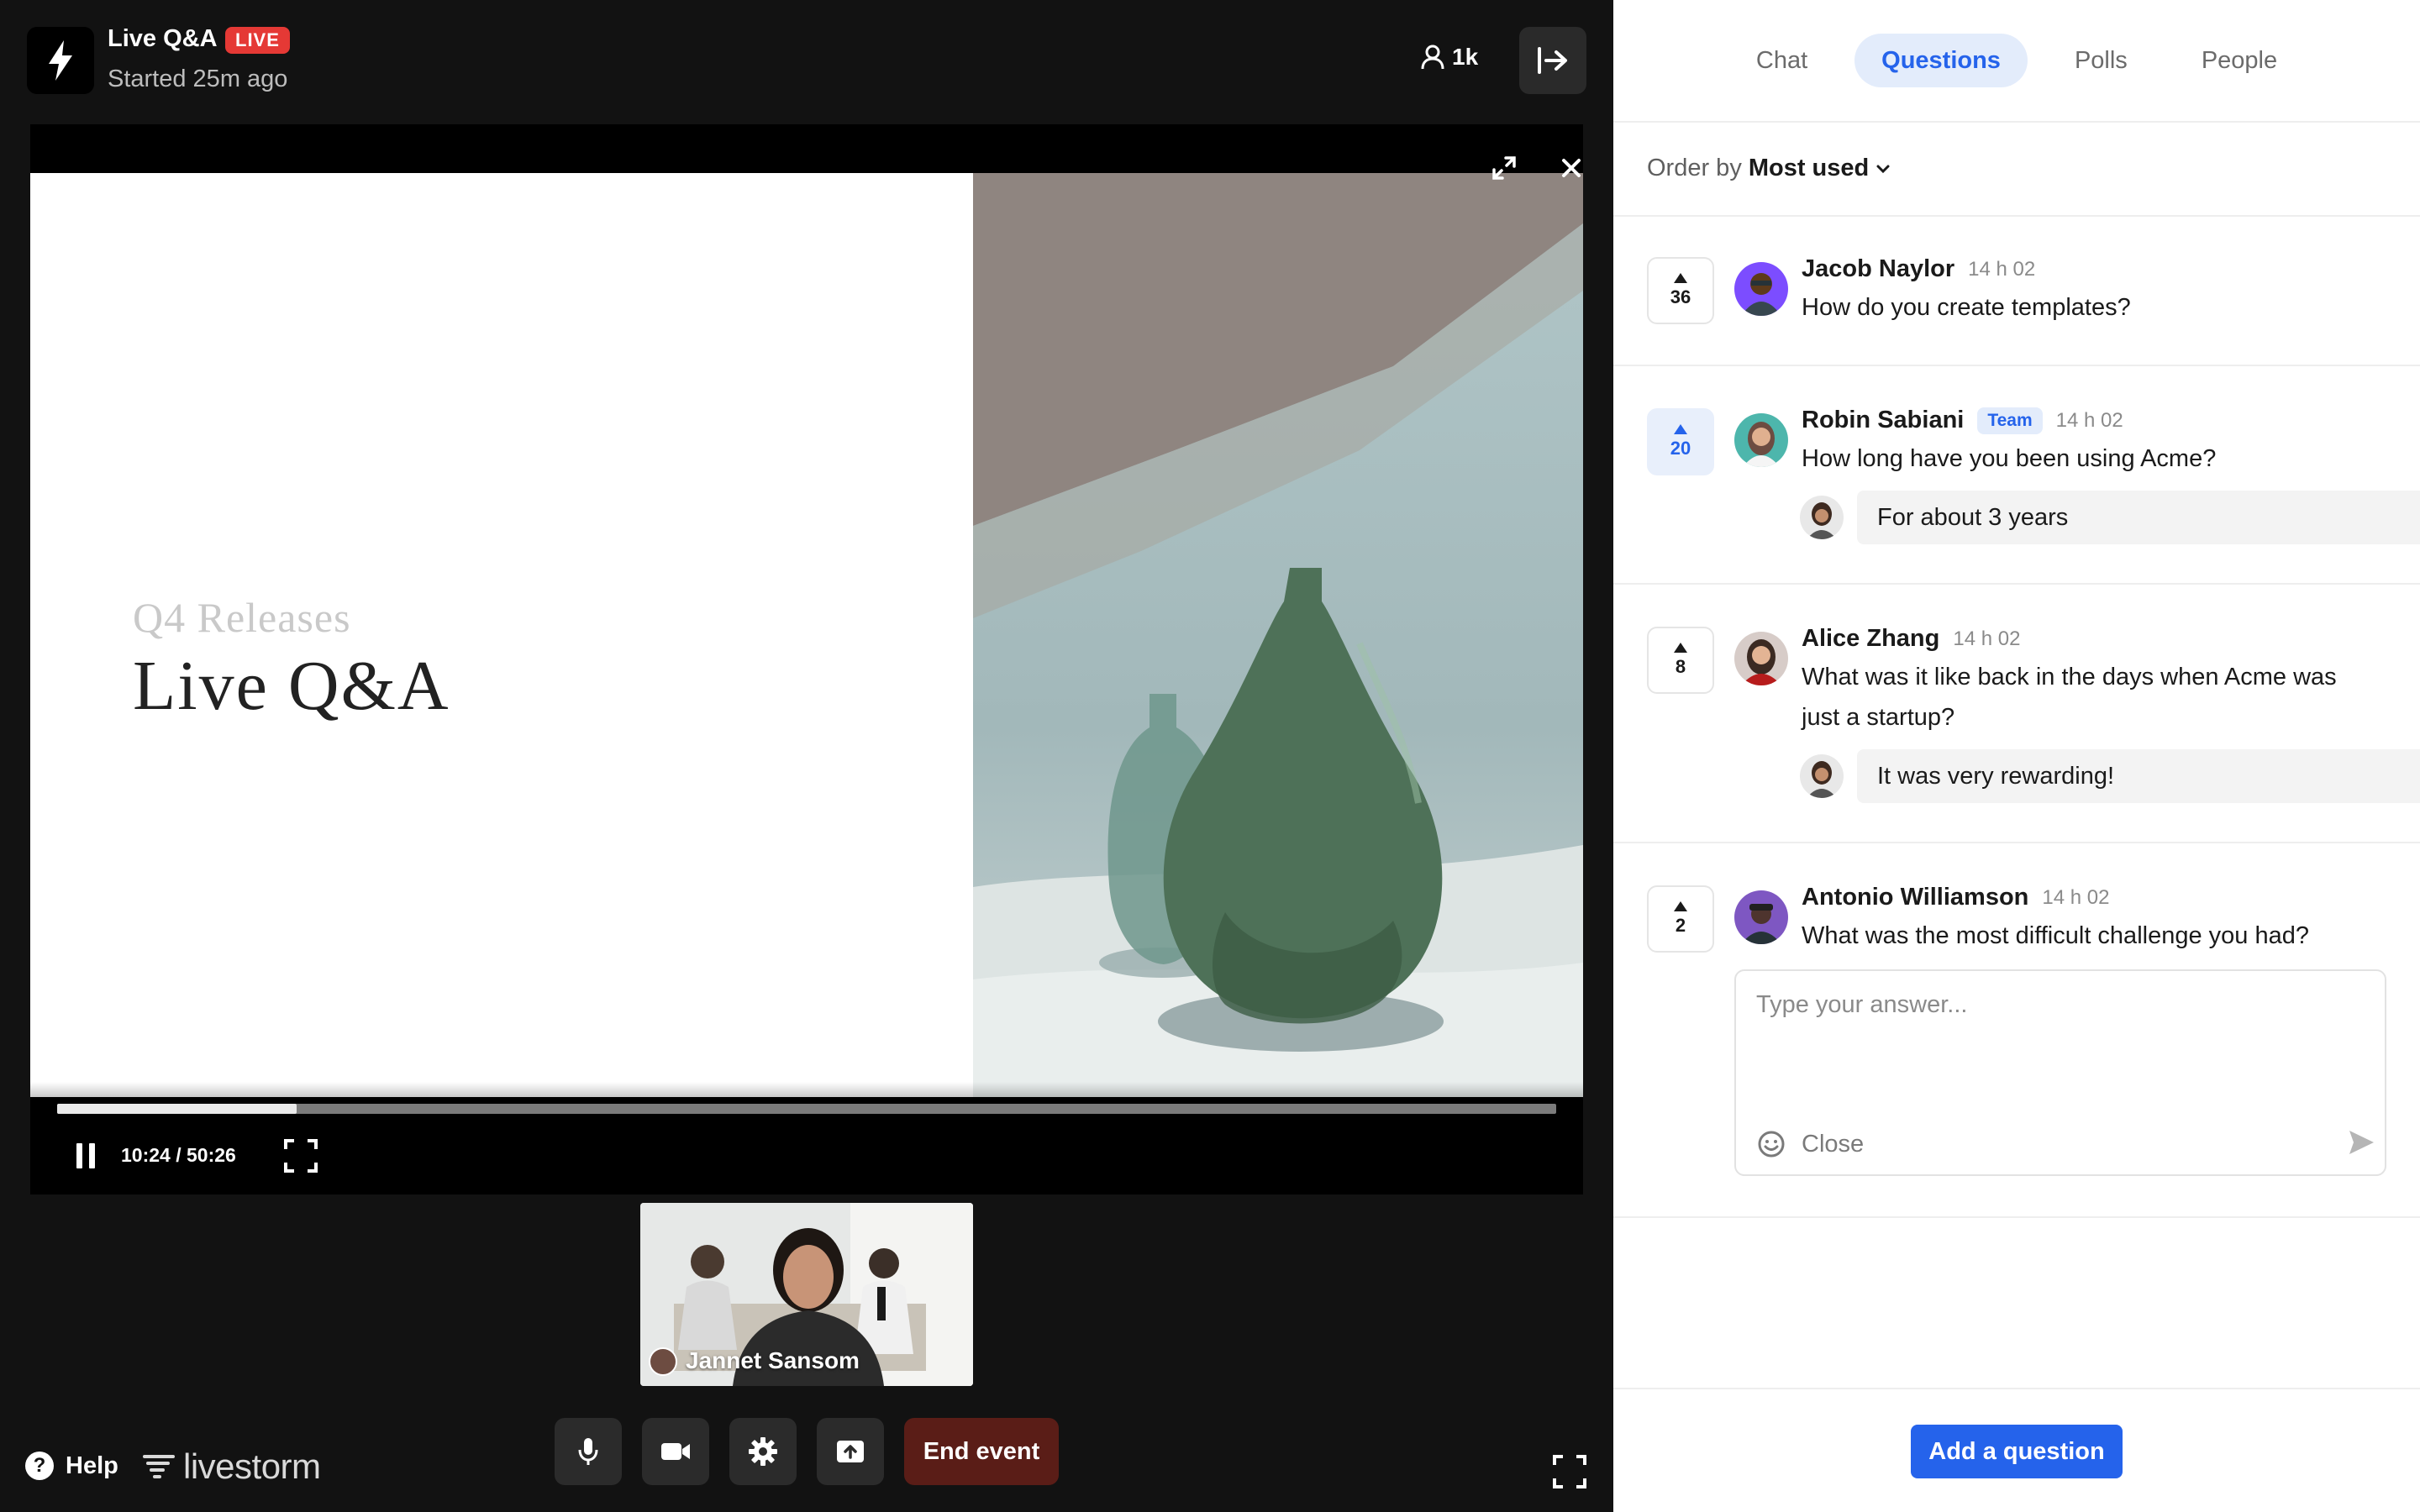  What do you see at coordinates (1466, 57) in the screenshot?
I see `viewer-count-label: 1k` at bounding box center [1466, 57].